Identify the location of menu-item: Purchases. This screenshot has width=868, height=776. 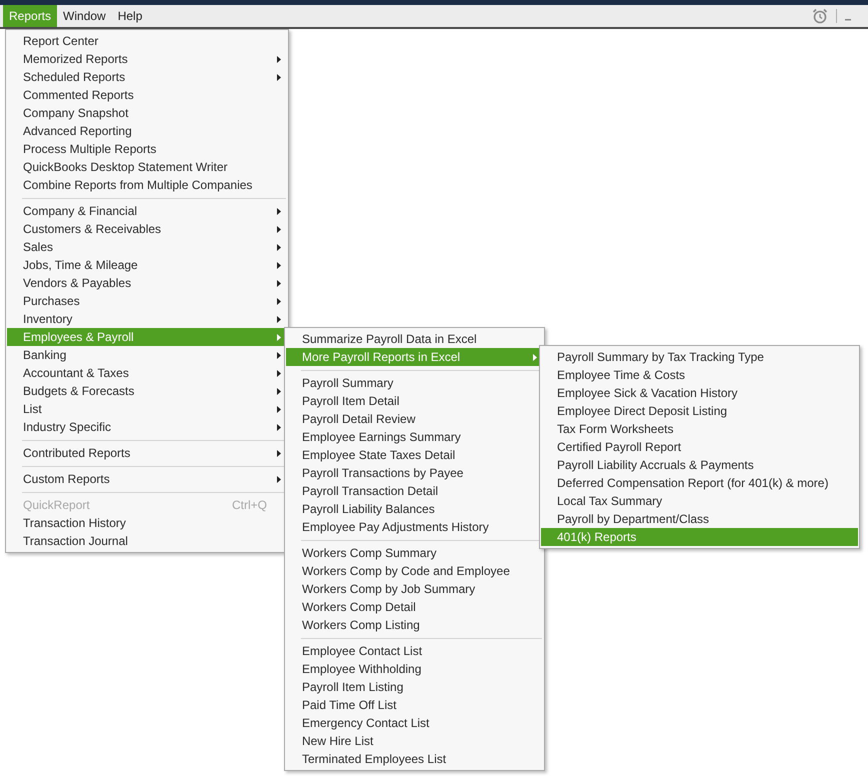
(147, 301).